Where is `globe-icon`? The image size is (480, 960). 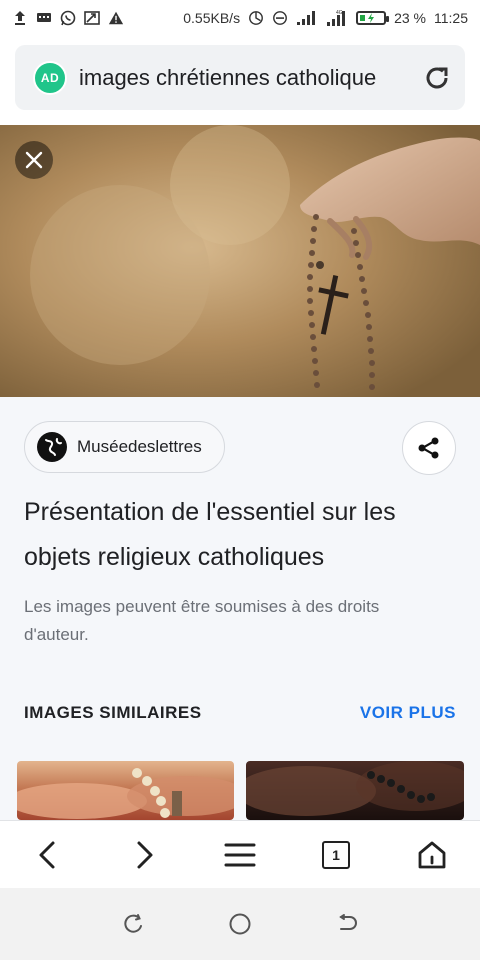 globe-icon is located at coordinates (52, 447).